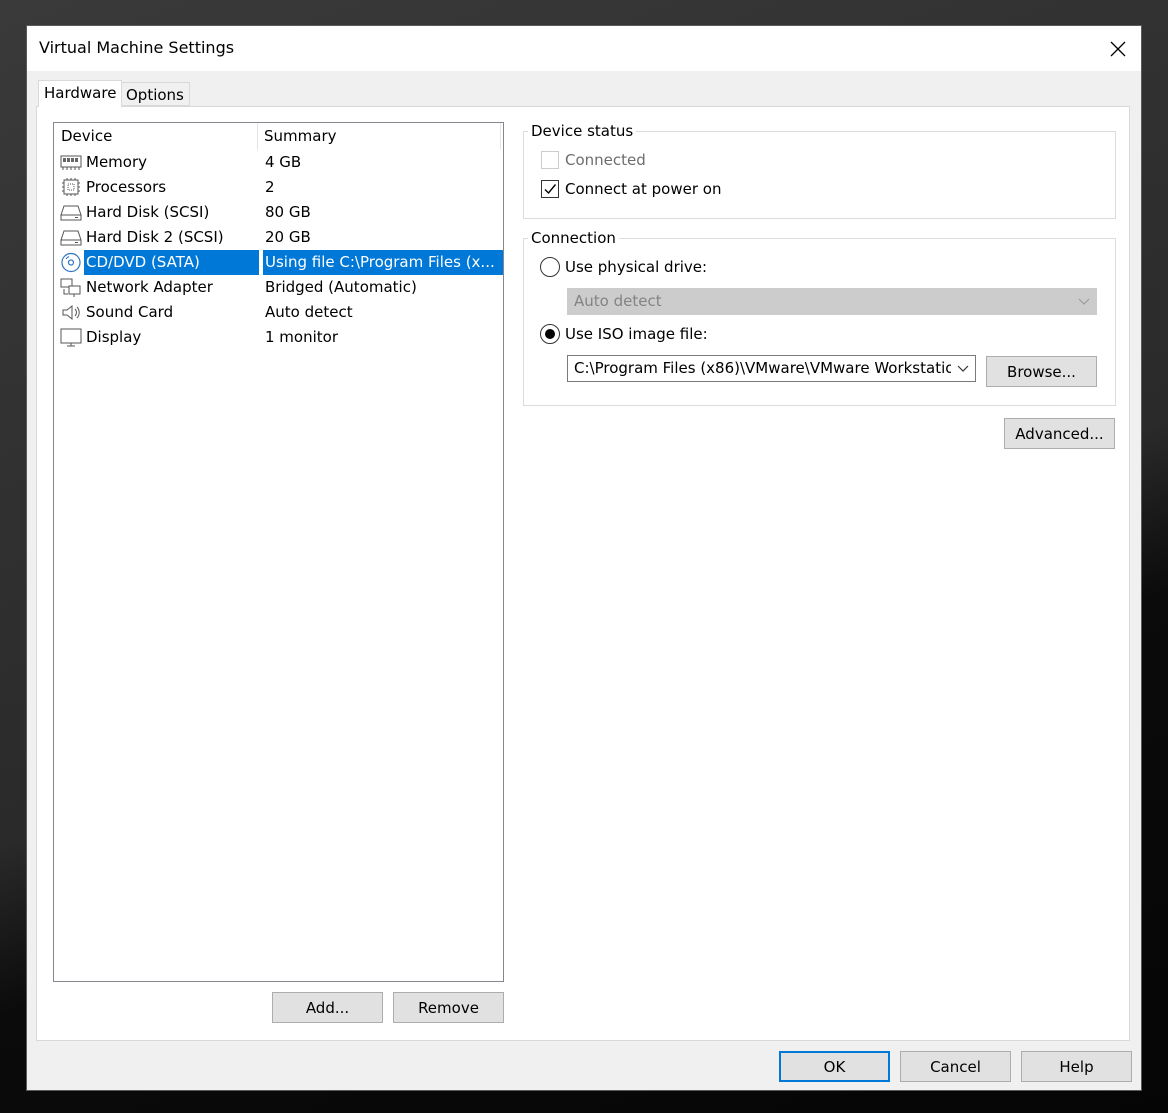  Describe the element at coordinates (955, 1066) in the screenshot. I see `cancel-button: Cancel` at that location.